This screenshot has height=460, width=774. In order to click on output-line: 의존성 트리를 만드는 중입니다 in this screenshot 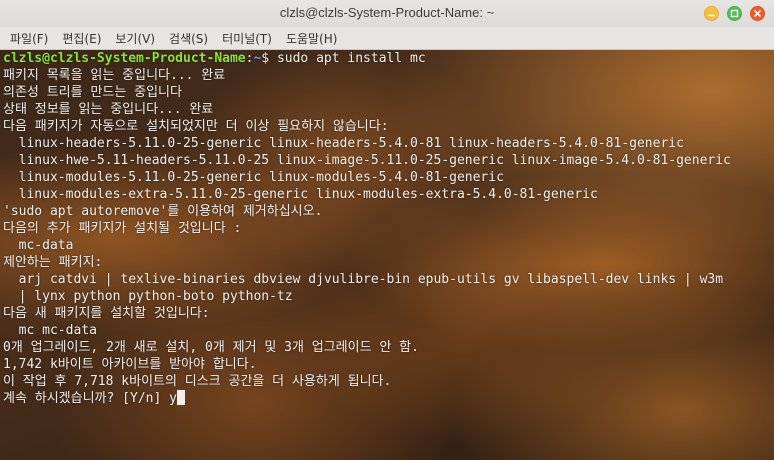, I will do `click(92, 92)`.